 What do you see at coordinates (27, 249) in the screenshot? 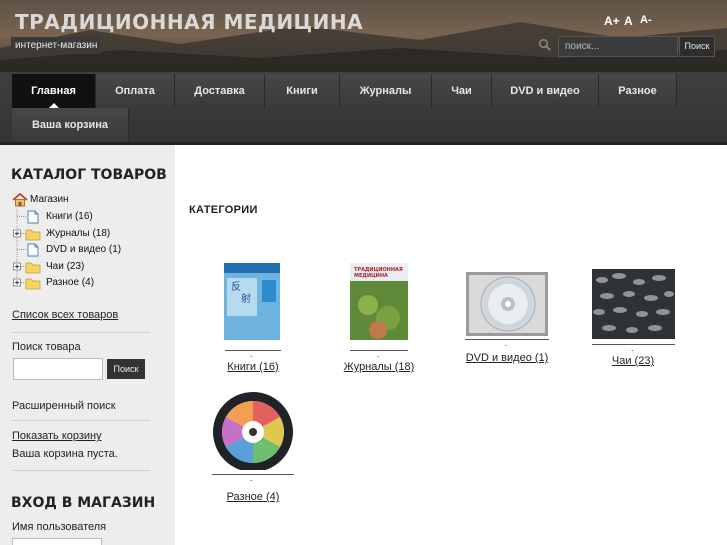
I see `file-icon` at bounding box center [27, 249].